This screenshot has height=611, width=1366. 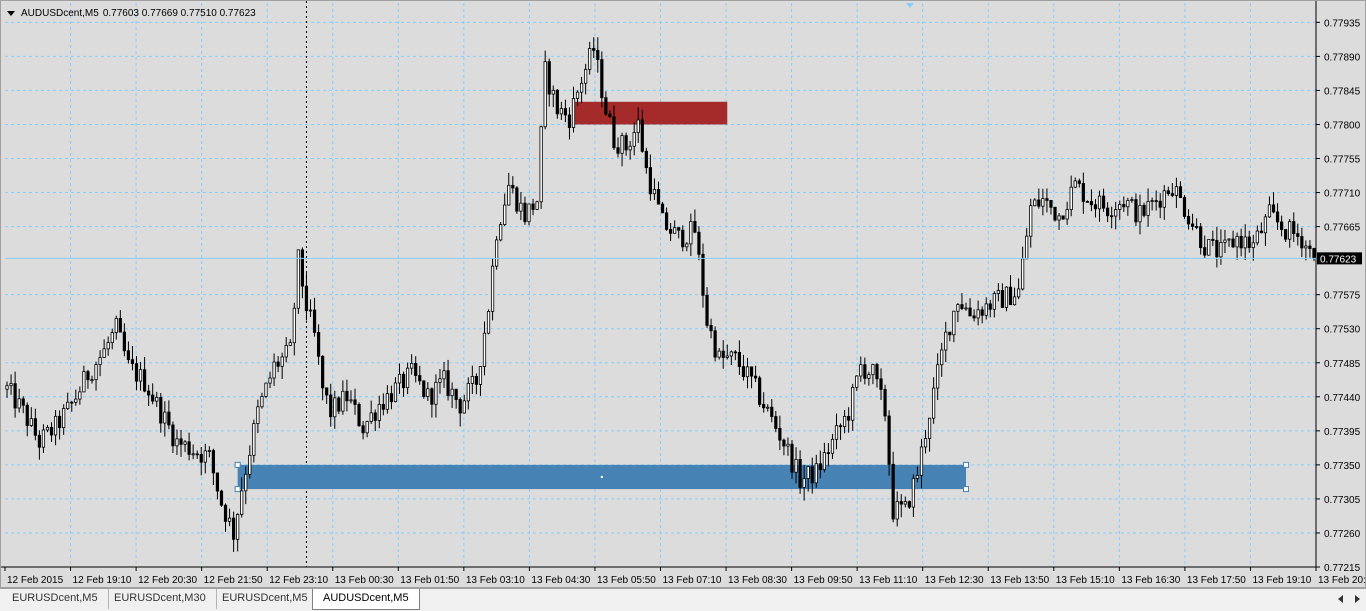 I want to click on x-tick-label: 13 Feb 05:50, so click(x=626, y=580).